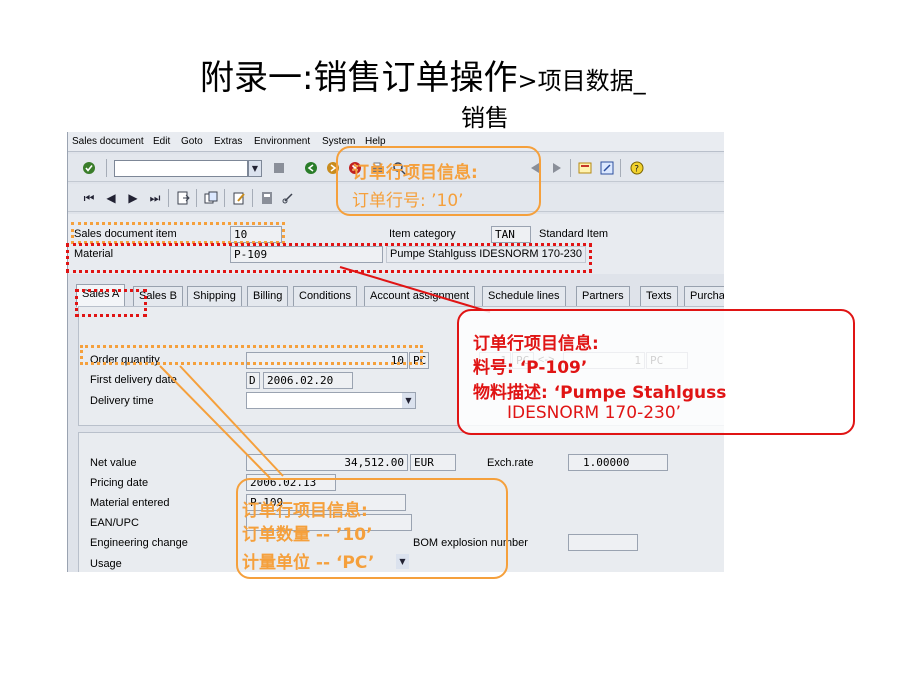 The image size is (900, 675). What do you see at coordinates (594, 413) in the screenshot?
I see `callout-right-desc-2: IDESNORM 170-230’` at bounding box center [594, 413].